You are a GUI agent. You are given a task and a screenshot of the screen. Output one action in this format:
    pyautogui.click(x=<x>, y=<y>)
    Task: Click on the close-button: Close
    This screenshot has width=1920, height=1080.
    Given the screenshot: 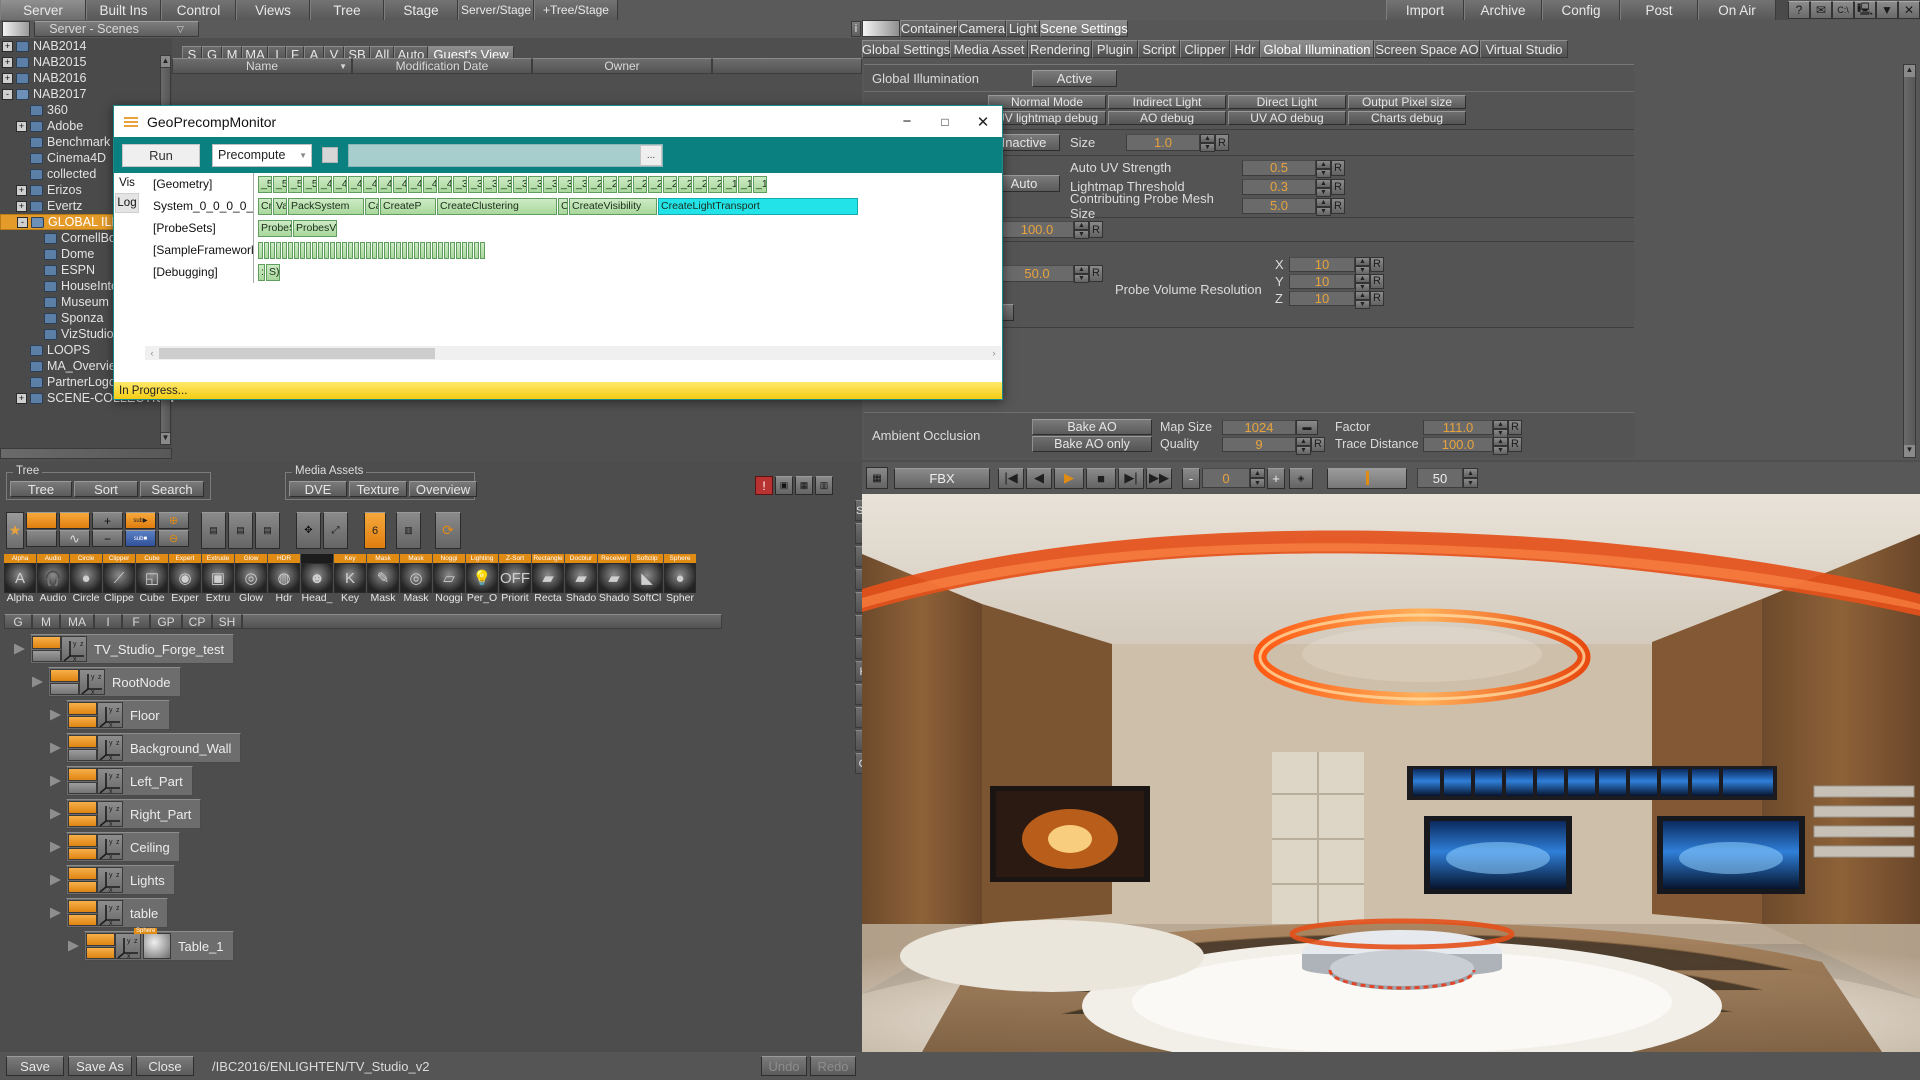 What is the action you would take?
    pyautogui.click(x=165, y=1066)
    